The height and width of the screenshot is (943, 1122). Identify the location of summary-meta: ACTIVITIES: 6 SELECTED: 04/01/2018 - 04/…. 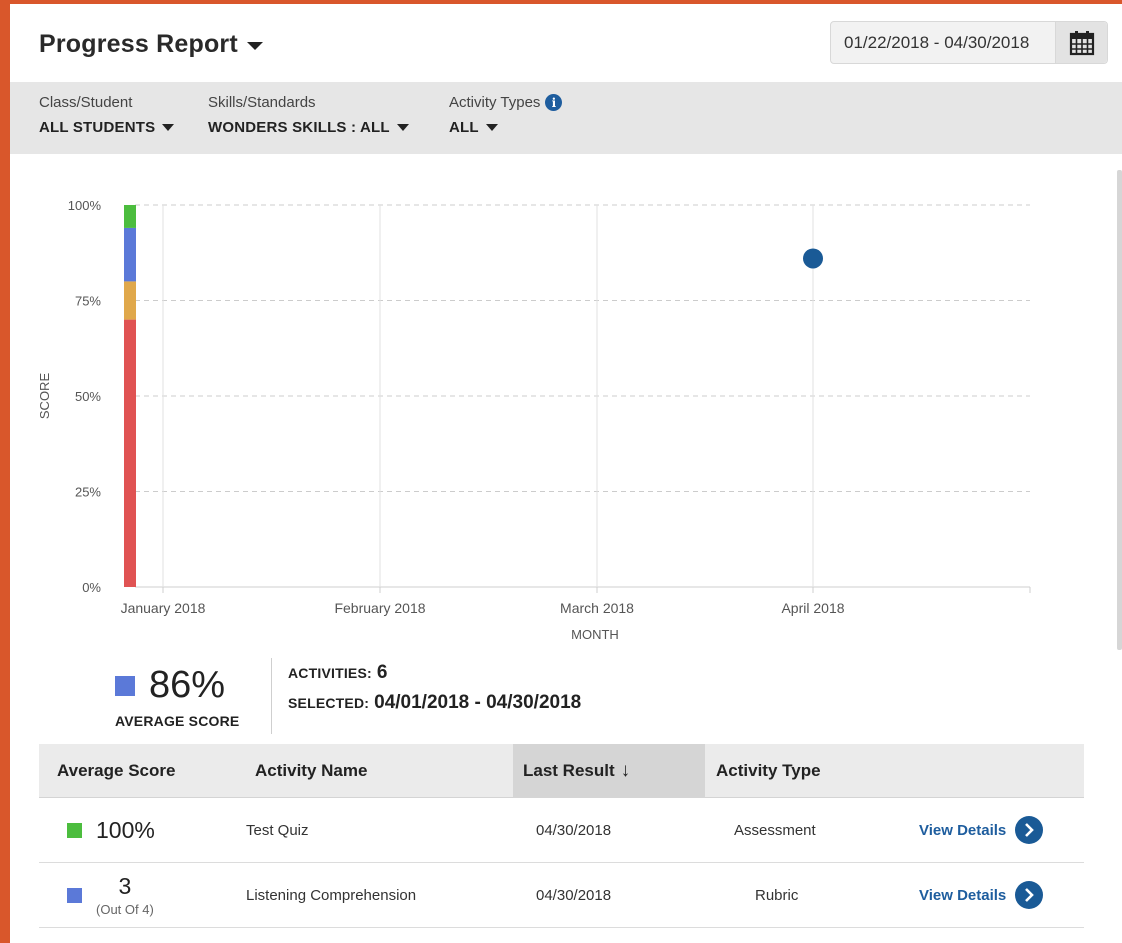
(434, 688).